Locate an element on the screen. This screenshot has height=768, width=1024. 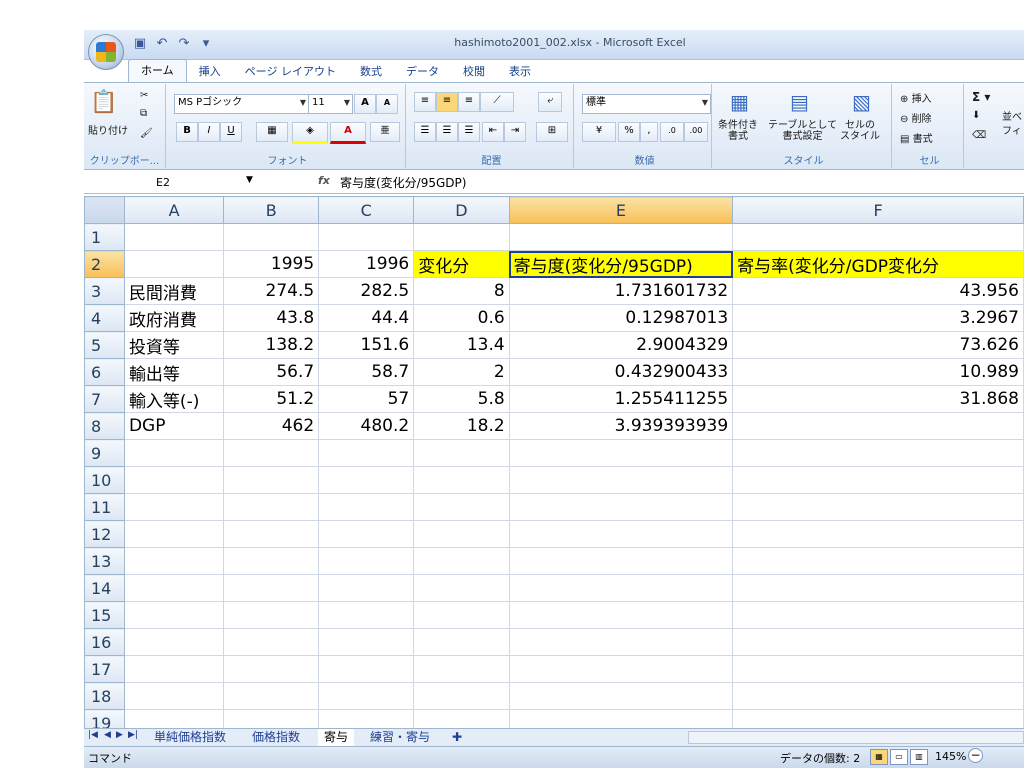
cell-f18 is located at coordinates (878, 696).